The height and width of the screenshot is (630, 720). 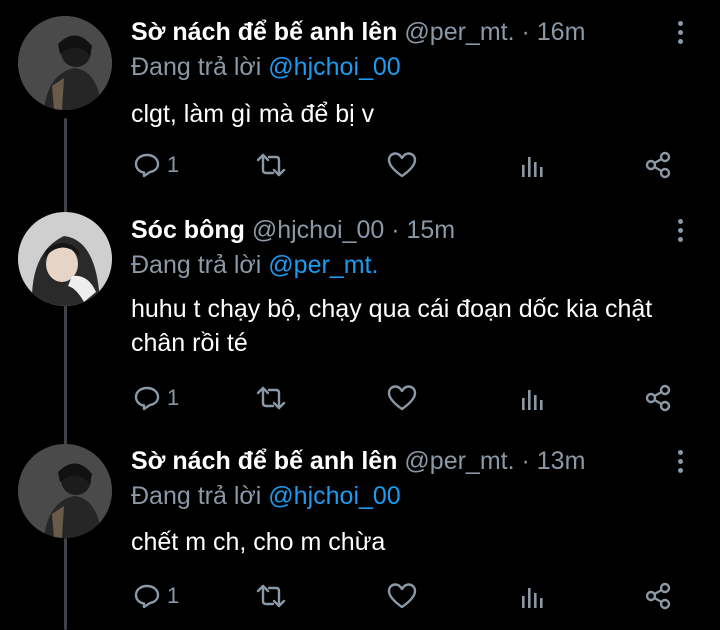 I want to click on user-handle: @hjchoi_00, so click(x=318, y=230).